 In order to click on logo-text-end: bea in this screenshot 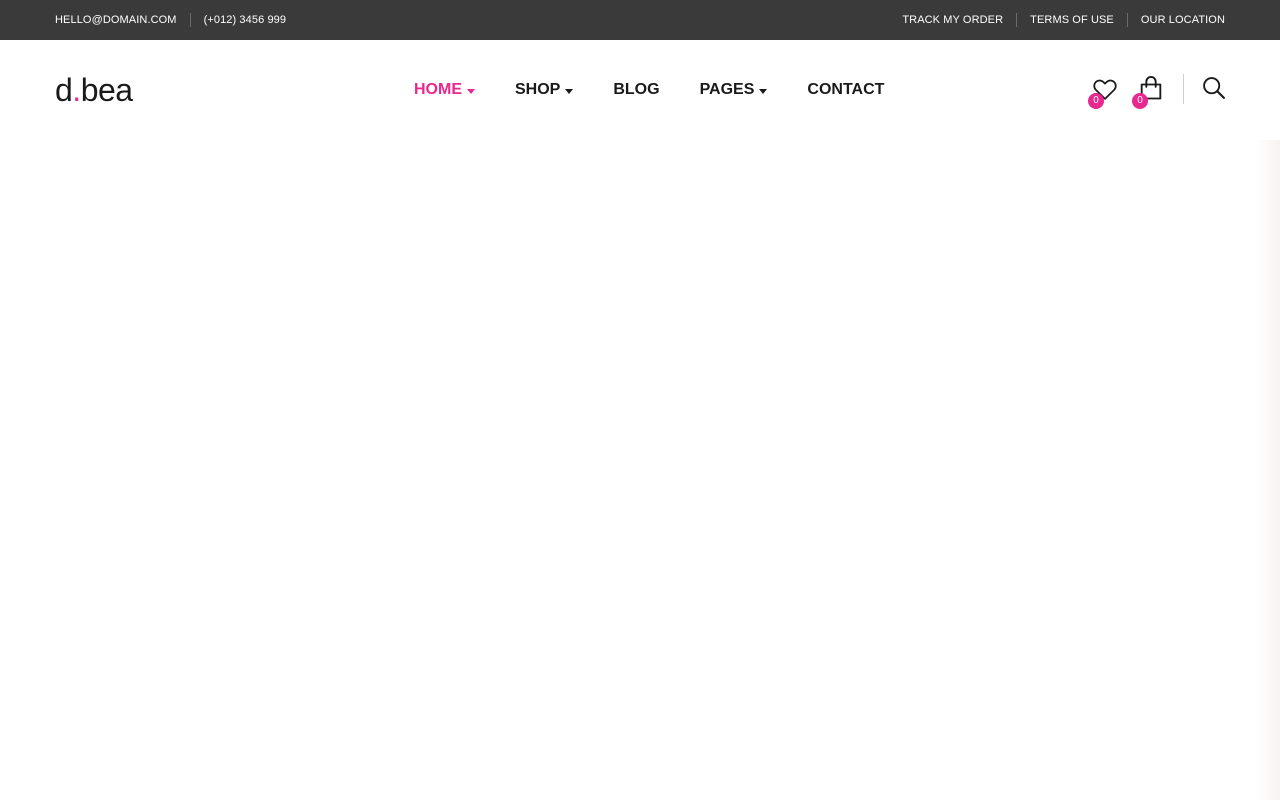, I will do `click(106, 90)`.